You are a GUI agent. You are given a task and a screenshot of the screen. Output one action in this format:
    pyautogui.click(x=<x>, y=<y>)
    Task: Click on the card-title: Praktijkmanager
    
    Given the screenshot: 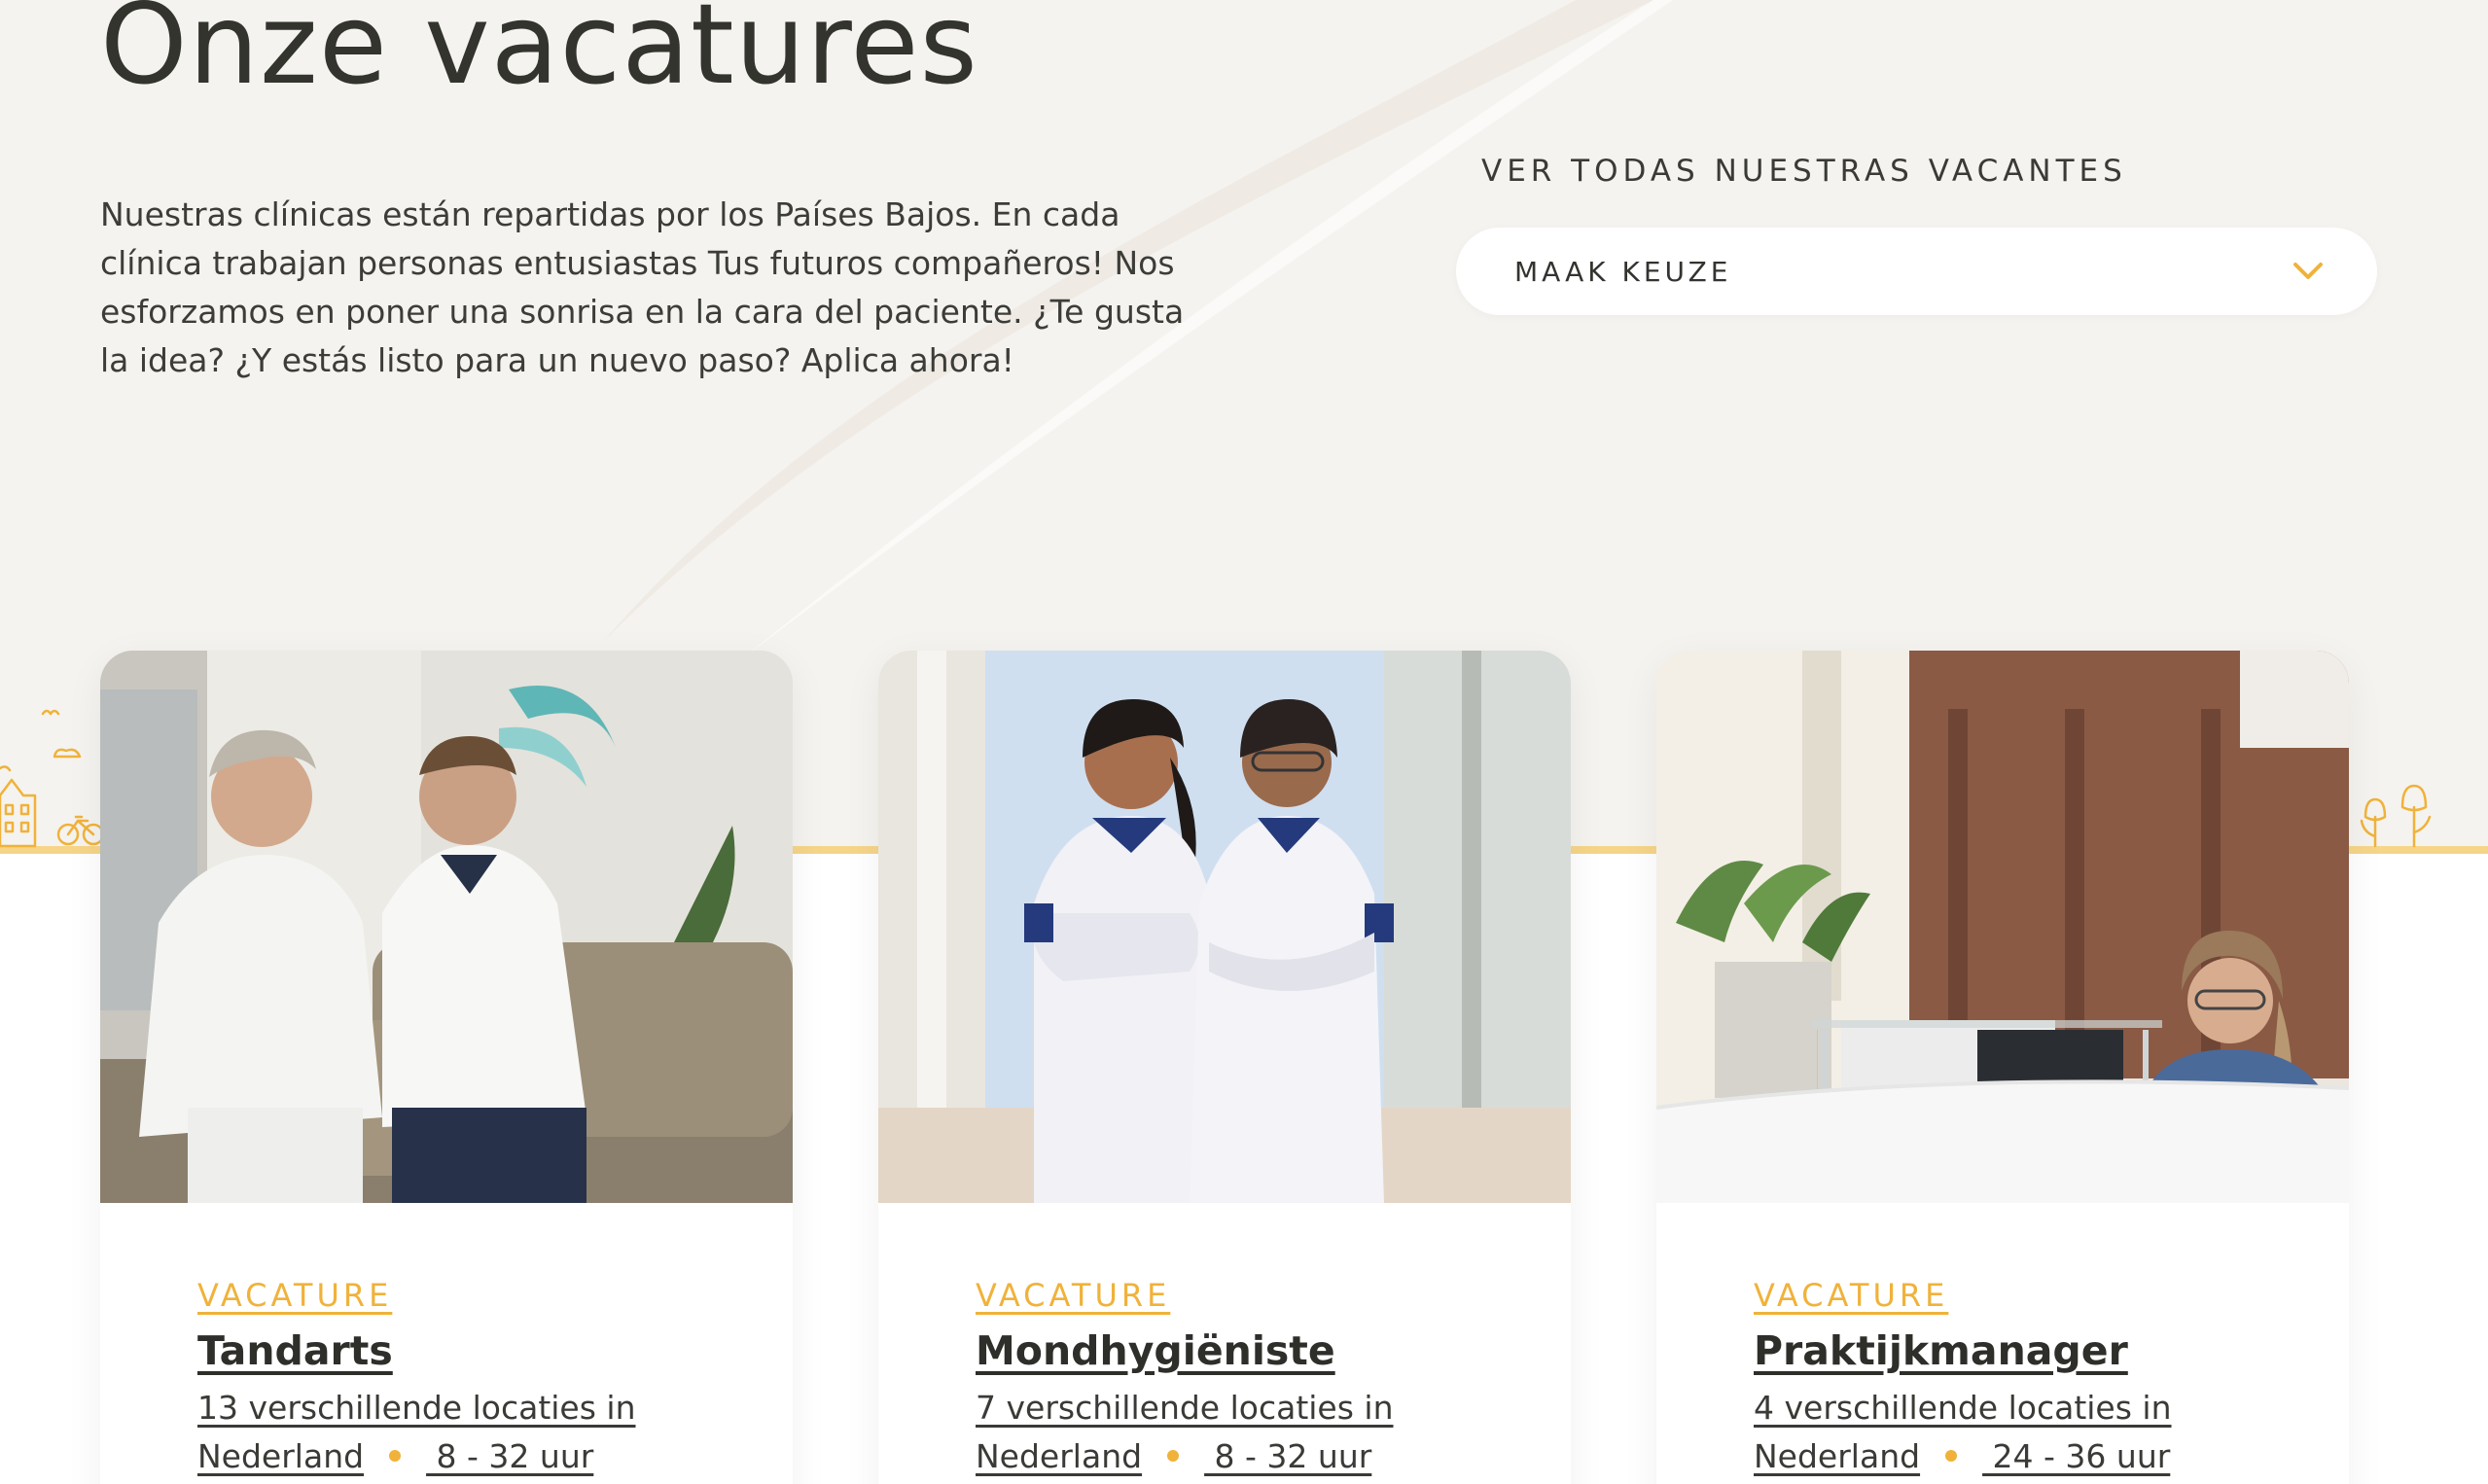 What is the action you would take?
    pyautogui.click(x=2003, y=1351)
    